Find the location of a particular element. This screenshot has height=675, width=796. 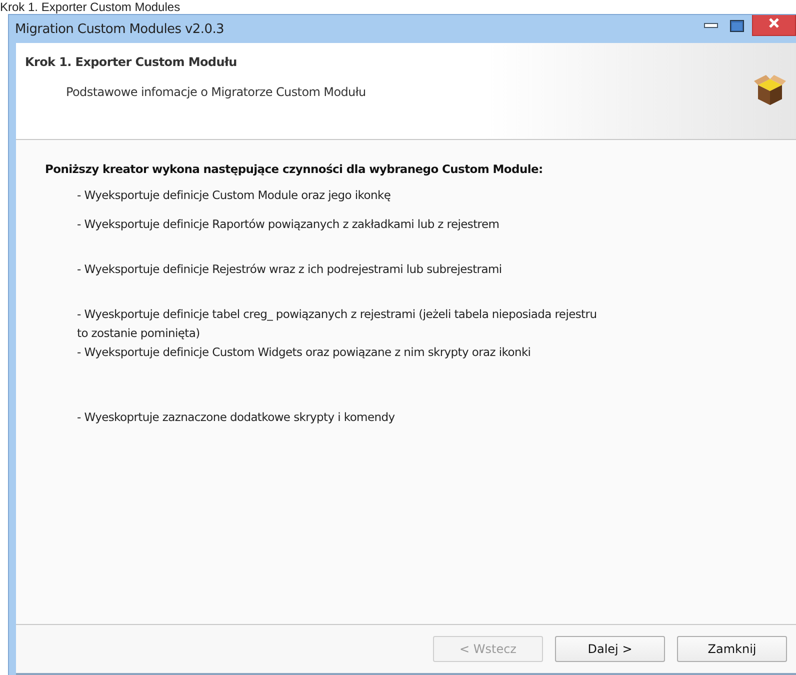

close-button is located at coordinates (774, 25).